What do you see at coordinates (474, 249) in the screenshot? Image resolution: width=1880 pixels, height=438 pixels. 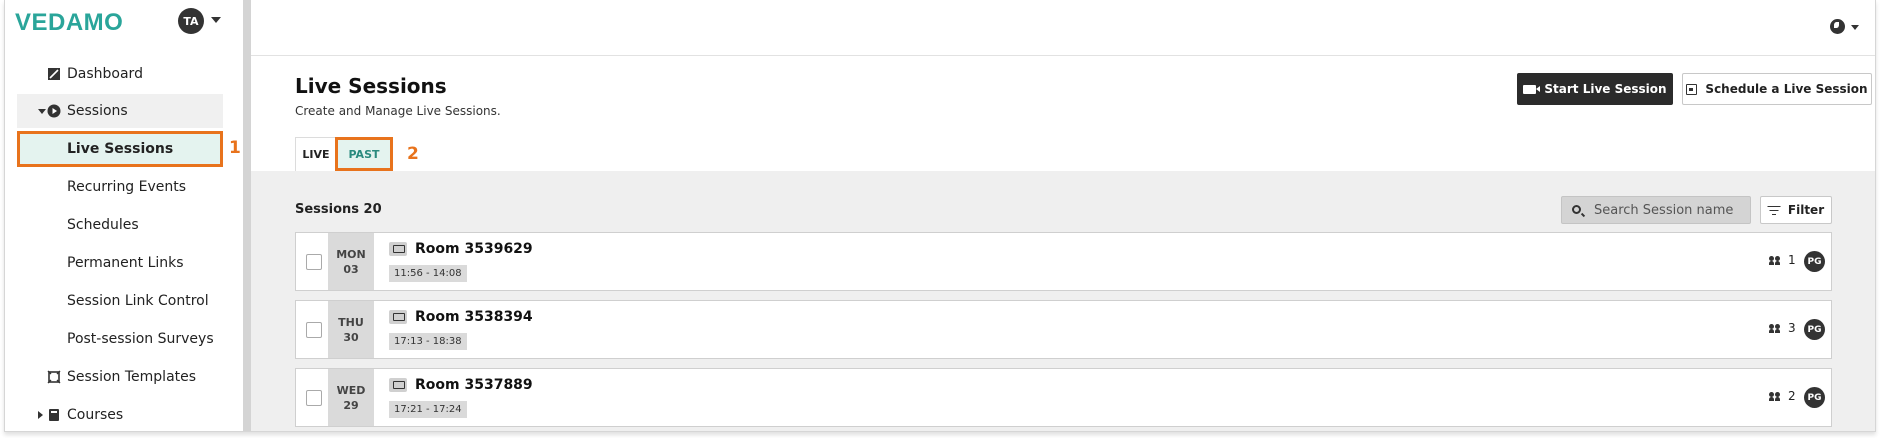 I see `room-name: Room 3539629` at bounding box center [474, 249].